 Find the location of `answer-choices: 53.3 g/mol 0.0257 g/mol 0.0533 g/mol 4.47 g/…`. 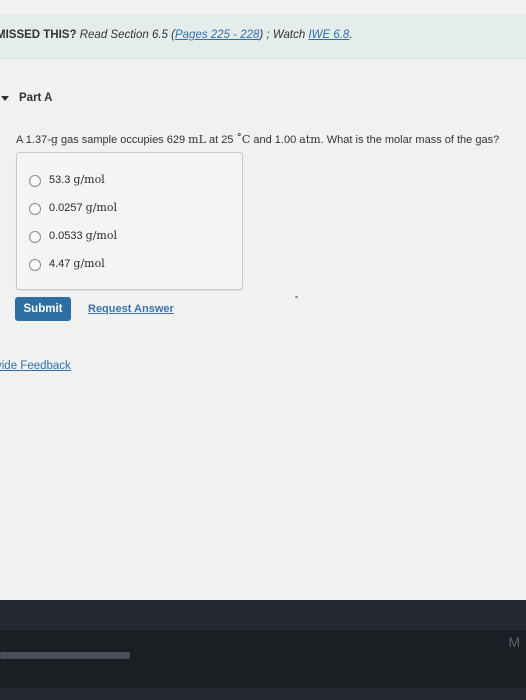

answer-choices: 53.3 g/mol 0.0257 g/mol 0.0533 g/mol 4.47 g/… is located at coordinates (129, 221).